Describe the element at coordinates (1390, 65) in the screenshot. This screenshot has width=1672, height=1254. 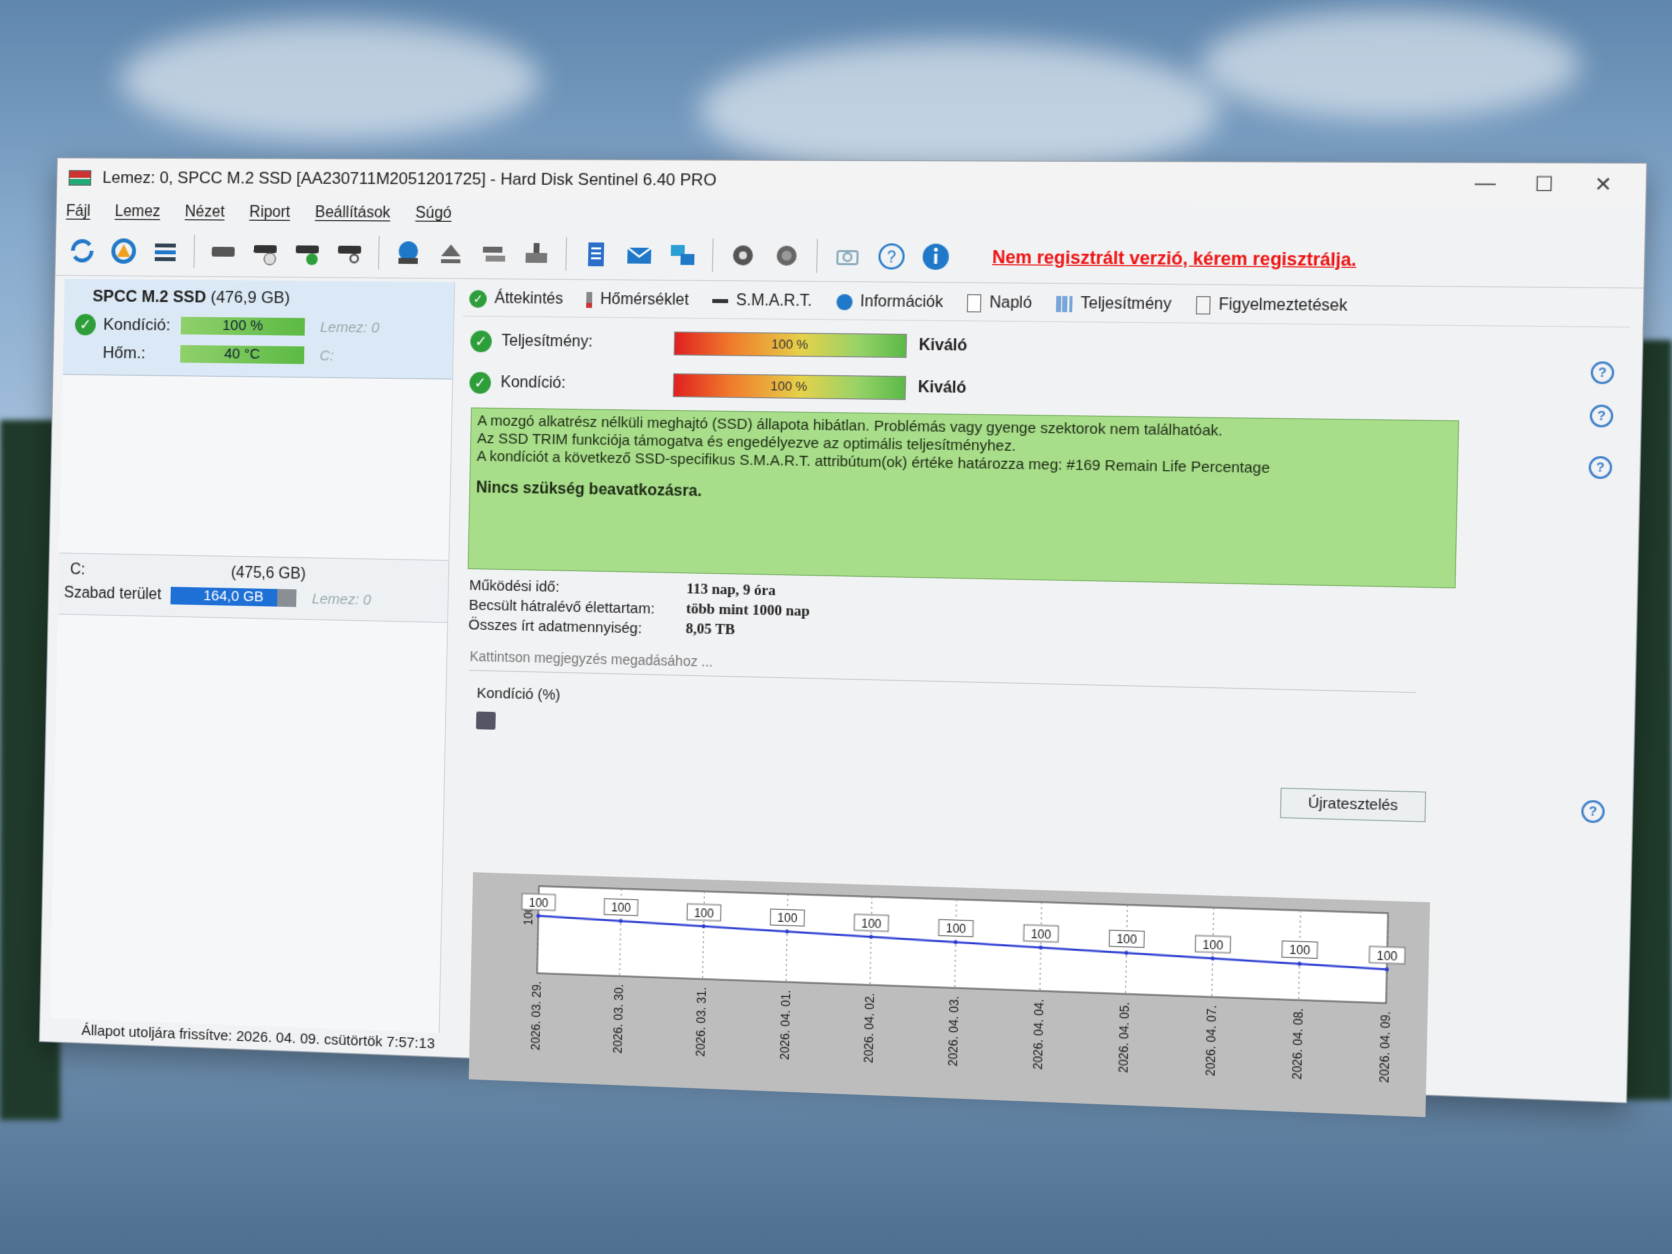
I see `background-cloud` at that location.